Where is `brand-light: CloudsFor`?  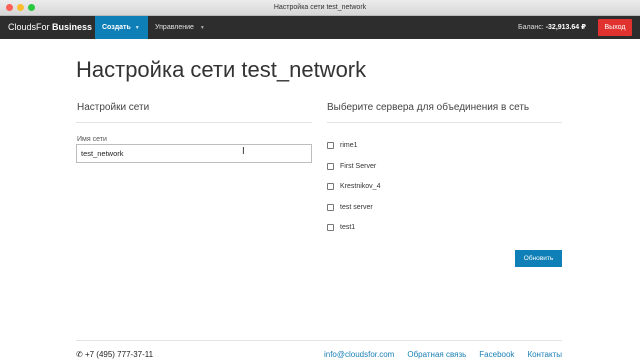 brand-light: CloudsFor is located at coordinates (29, 27).